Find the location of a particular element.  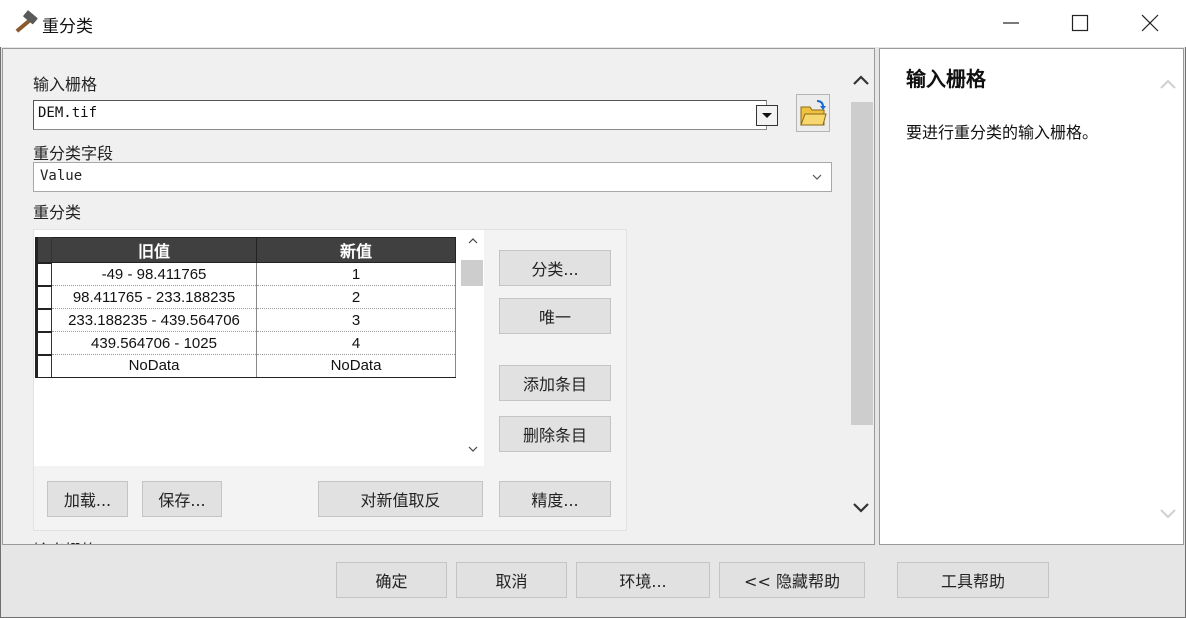

table-header-row: 旧值 新值 is located at coordinates (245, 250).